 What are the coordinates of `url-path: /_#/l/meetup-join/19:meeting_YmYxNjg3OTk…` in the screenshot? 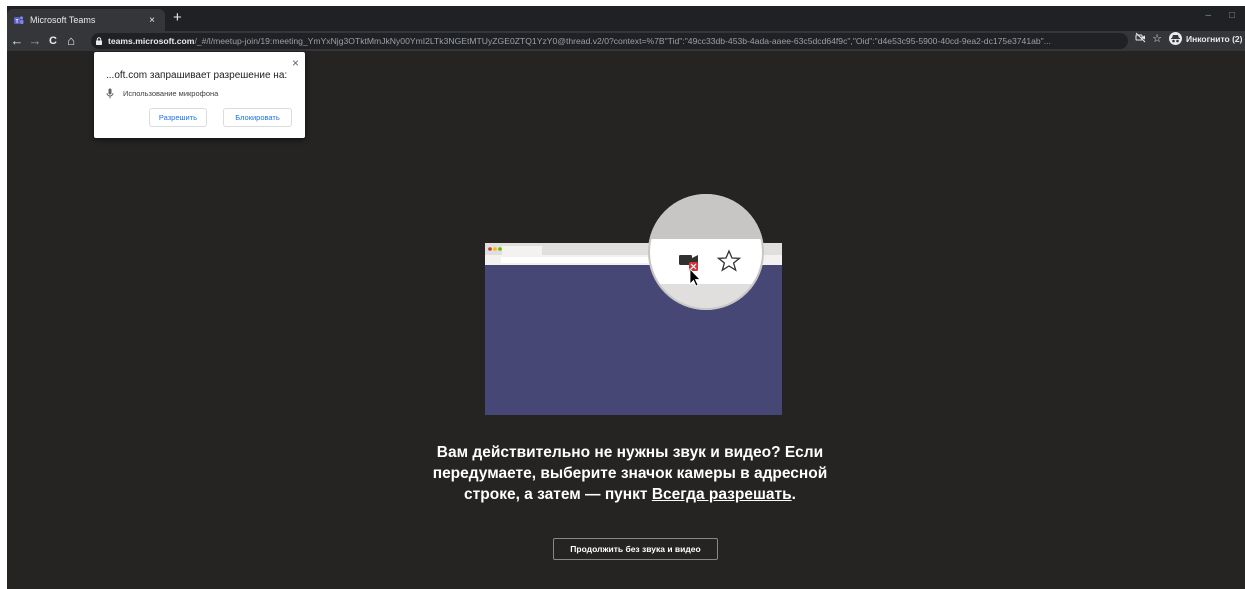 It's located at (622, 41).